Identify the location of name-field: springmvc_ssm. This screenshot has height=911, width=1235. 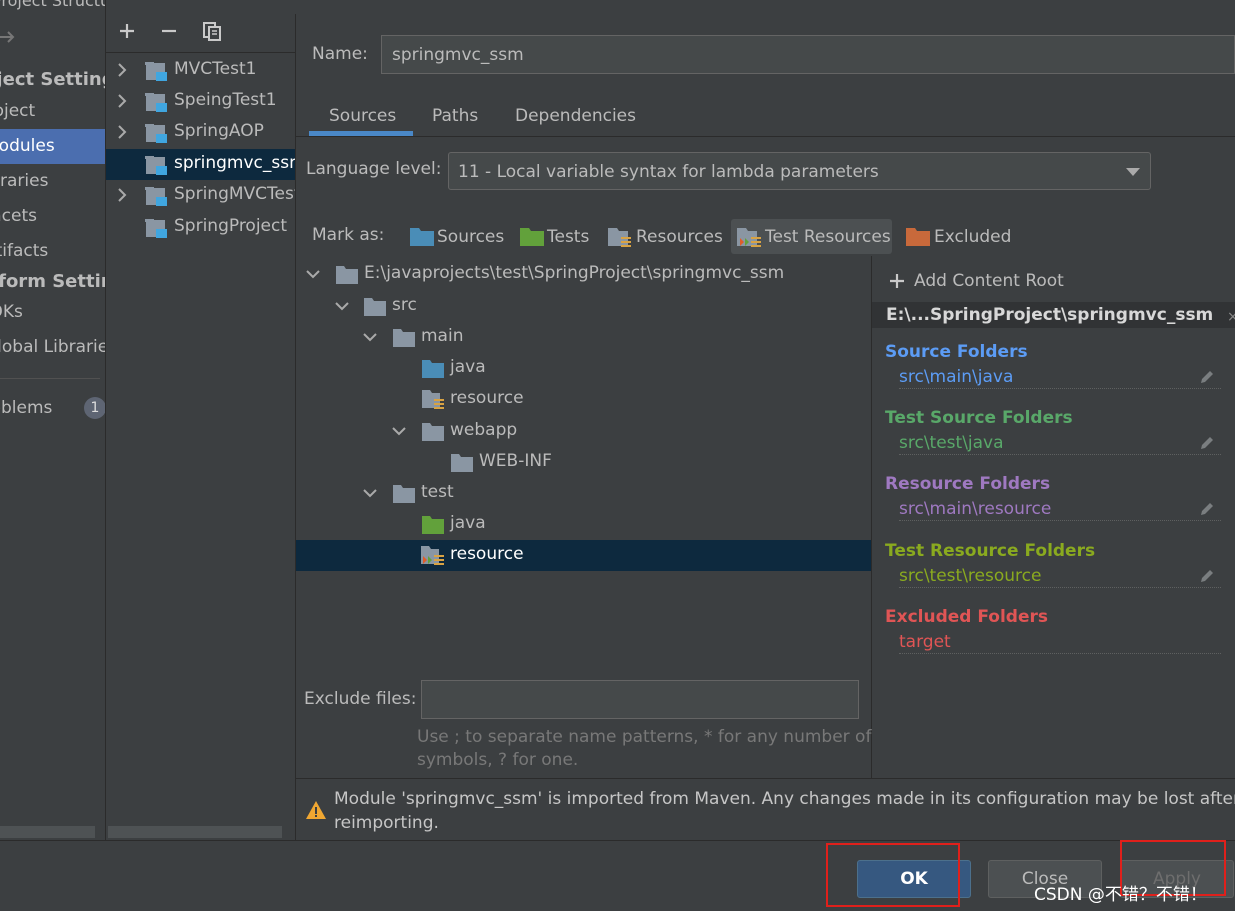
(808, 54).